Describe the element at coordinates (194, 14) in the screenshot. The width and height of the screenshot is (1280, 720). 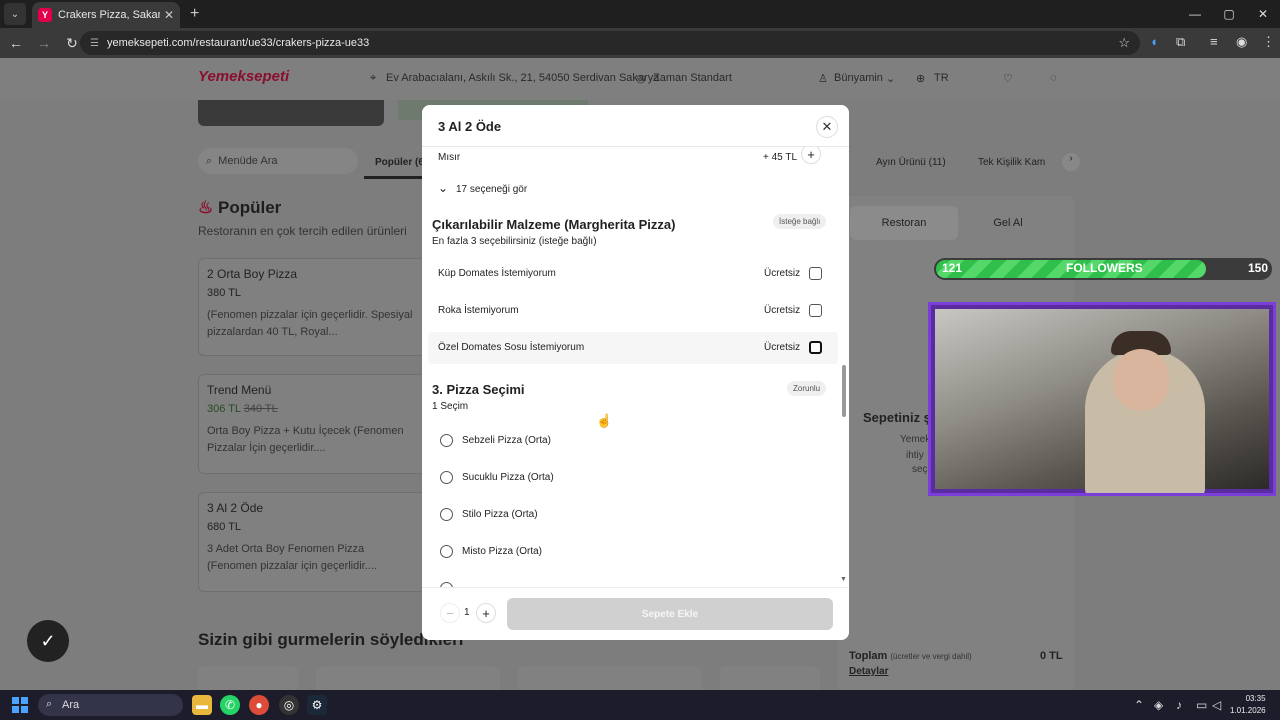
I see `new-tab-icon: +` at that location.